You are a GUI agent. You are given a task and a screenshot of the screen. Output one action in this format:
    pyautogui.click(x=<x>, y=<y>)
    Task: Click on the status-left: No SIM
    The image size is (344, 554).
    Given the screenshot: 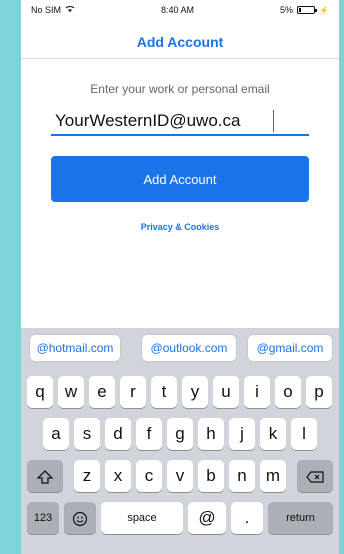 What is the action you would take?
    pyautogui.click(x=53, y=10)
    